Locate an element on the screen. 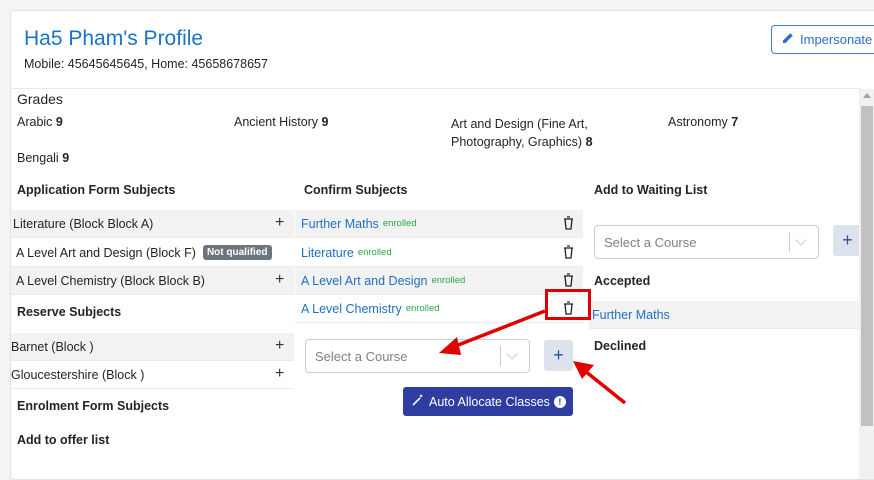  confirmed-subject-row: Literature enrolled is located at coordinates (439, 253).